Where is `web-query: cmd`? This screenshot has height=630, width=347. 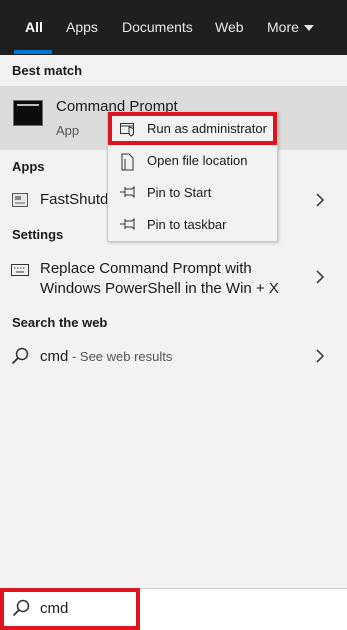 web-query: cmd is located at coordinates (54, 356).